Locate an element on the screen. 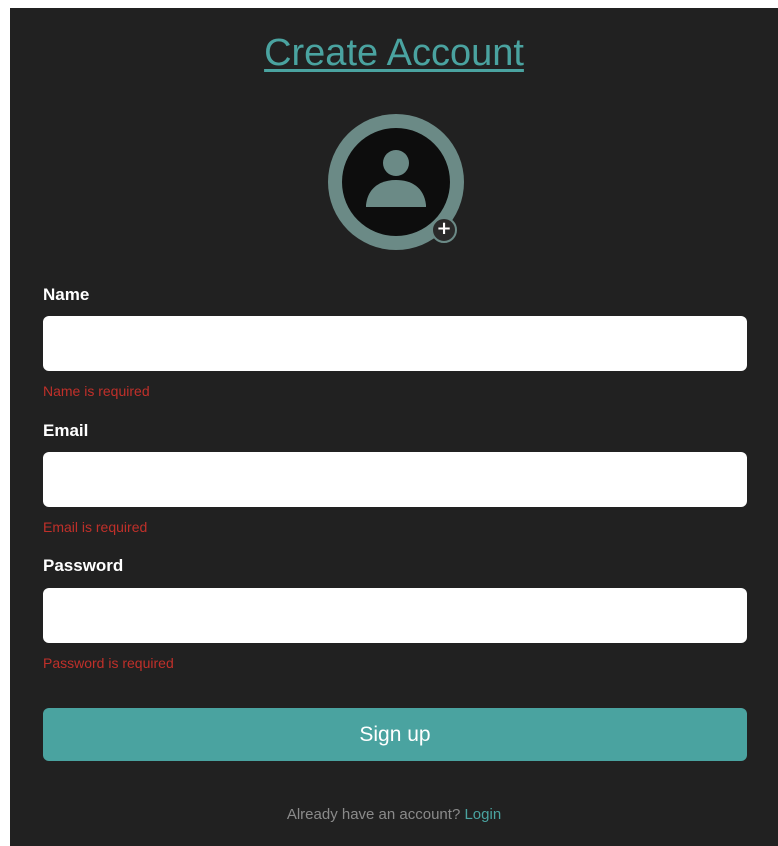 The width and height of the screenshot is (778, 846). page-title: Create Account is located at coordinates (394, 53).